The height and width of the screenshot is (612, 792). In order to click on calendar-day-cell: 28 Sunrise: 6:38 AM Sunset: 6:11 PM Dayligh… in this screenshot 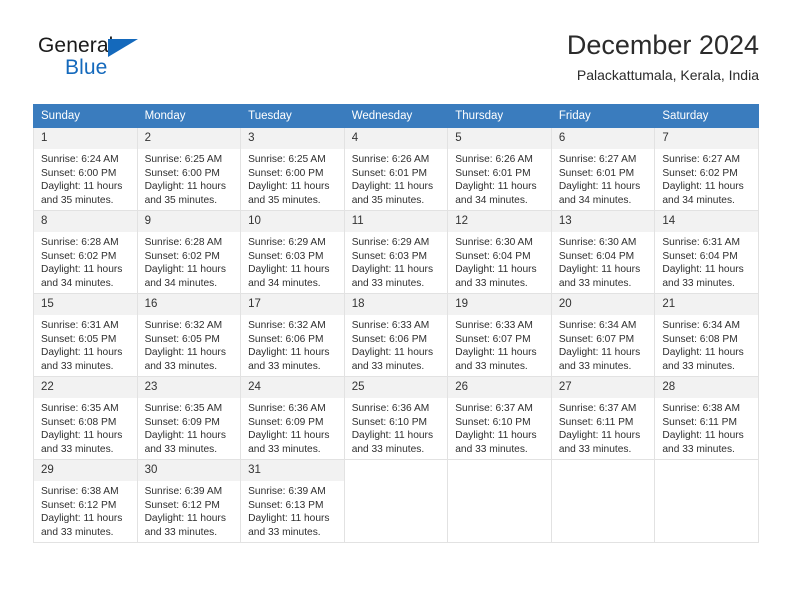, I will do `click(706, 418)`.